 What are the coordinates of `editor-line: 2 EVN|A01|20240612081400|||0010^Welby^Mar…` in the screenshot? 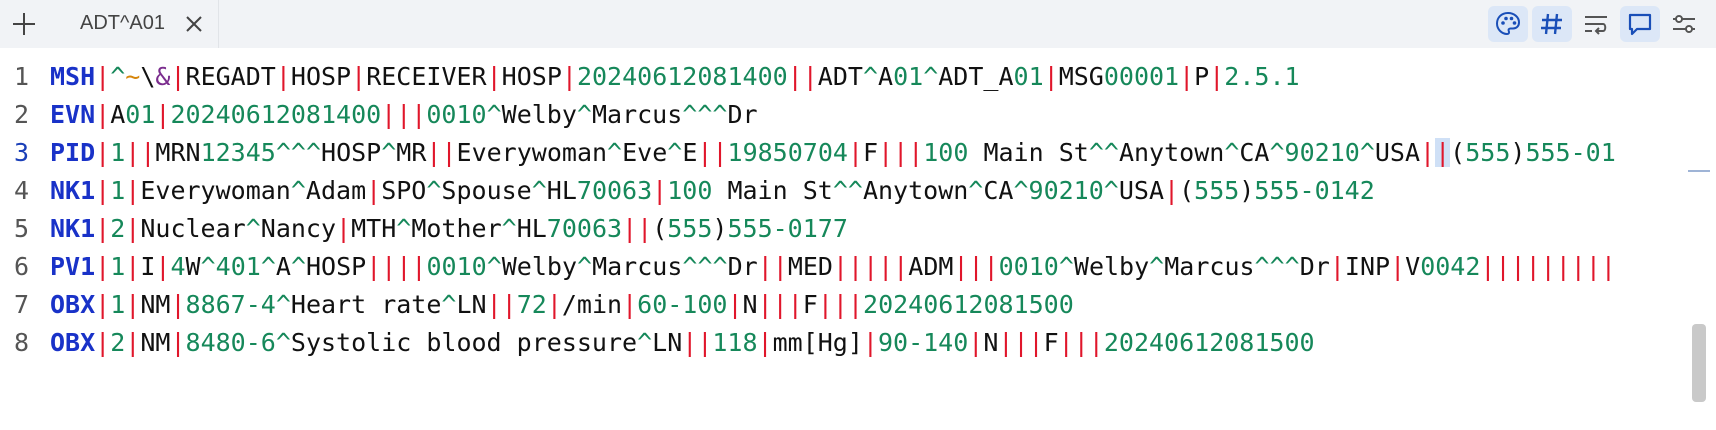 It's located at (858, 115).